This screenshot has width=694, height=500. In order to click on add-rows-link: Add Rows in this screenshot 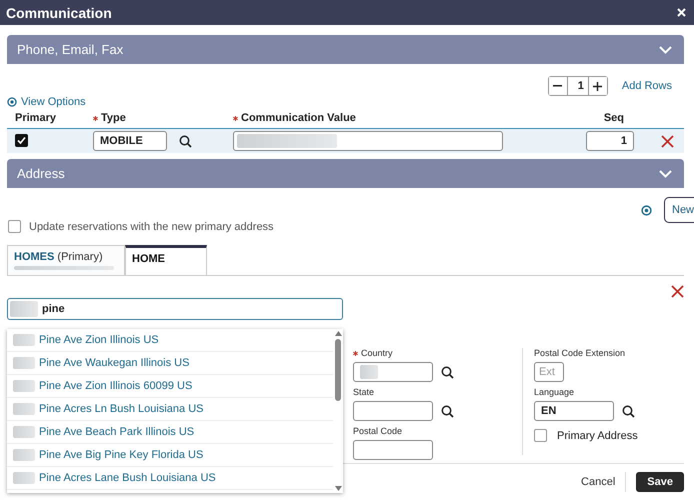, I will do `click(647, 86)`.